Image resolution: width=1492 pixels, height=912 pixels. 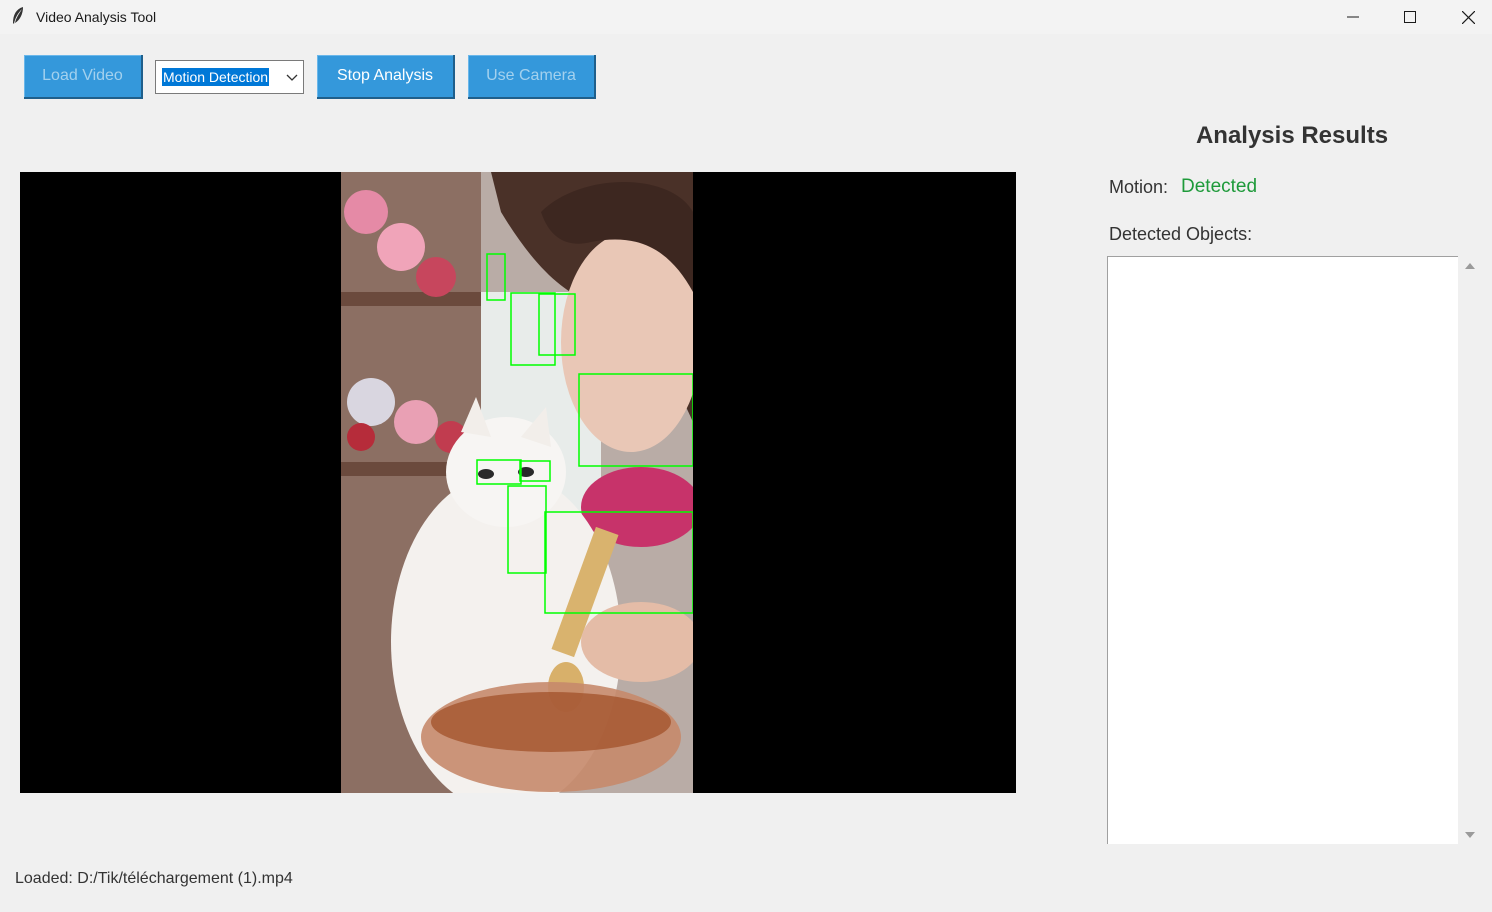 I want to click on maximize-icon, so click(x=1410, y=17).